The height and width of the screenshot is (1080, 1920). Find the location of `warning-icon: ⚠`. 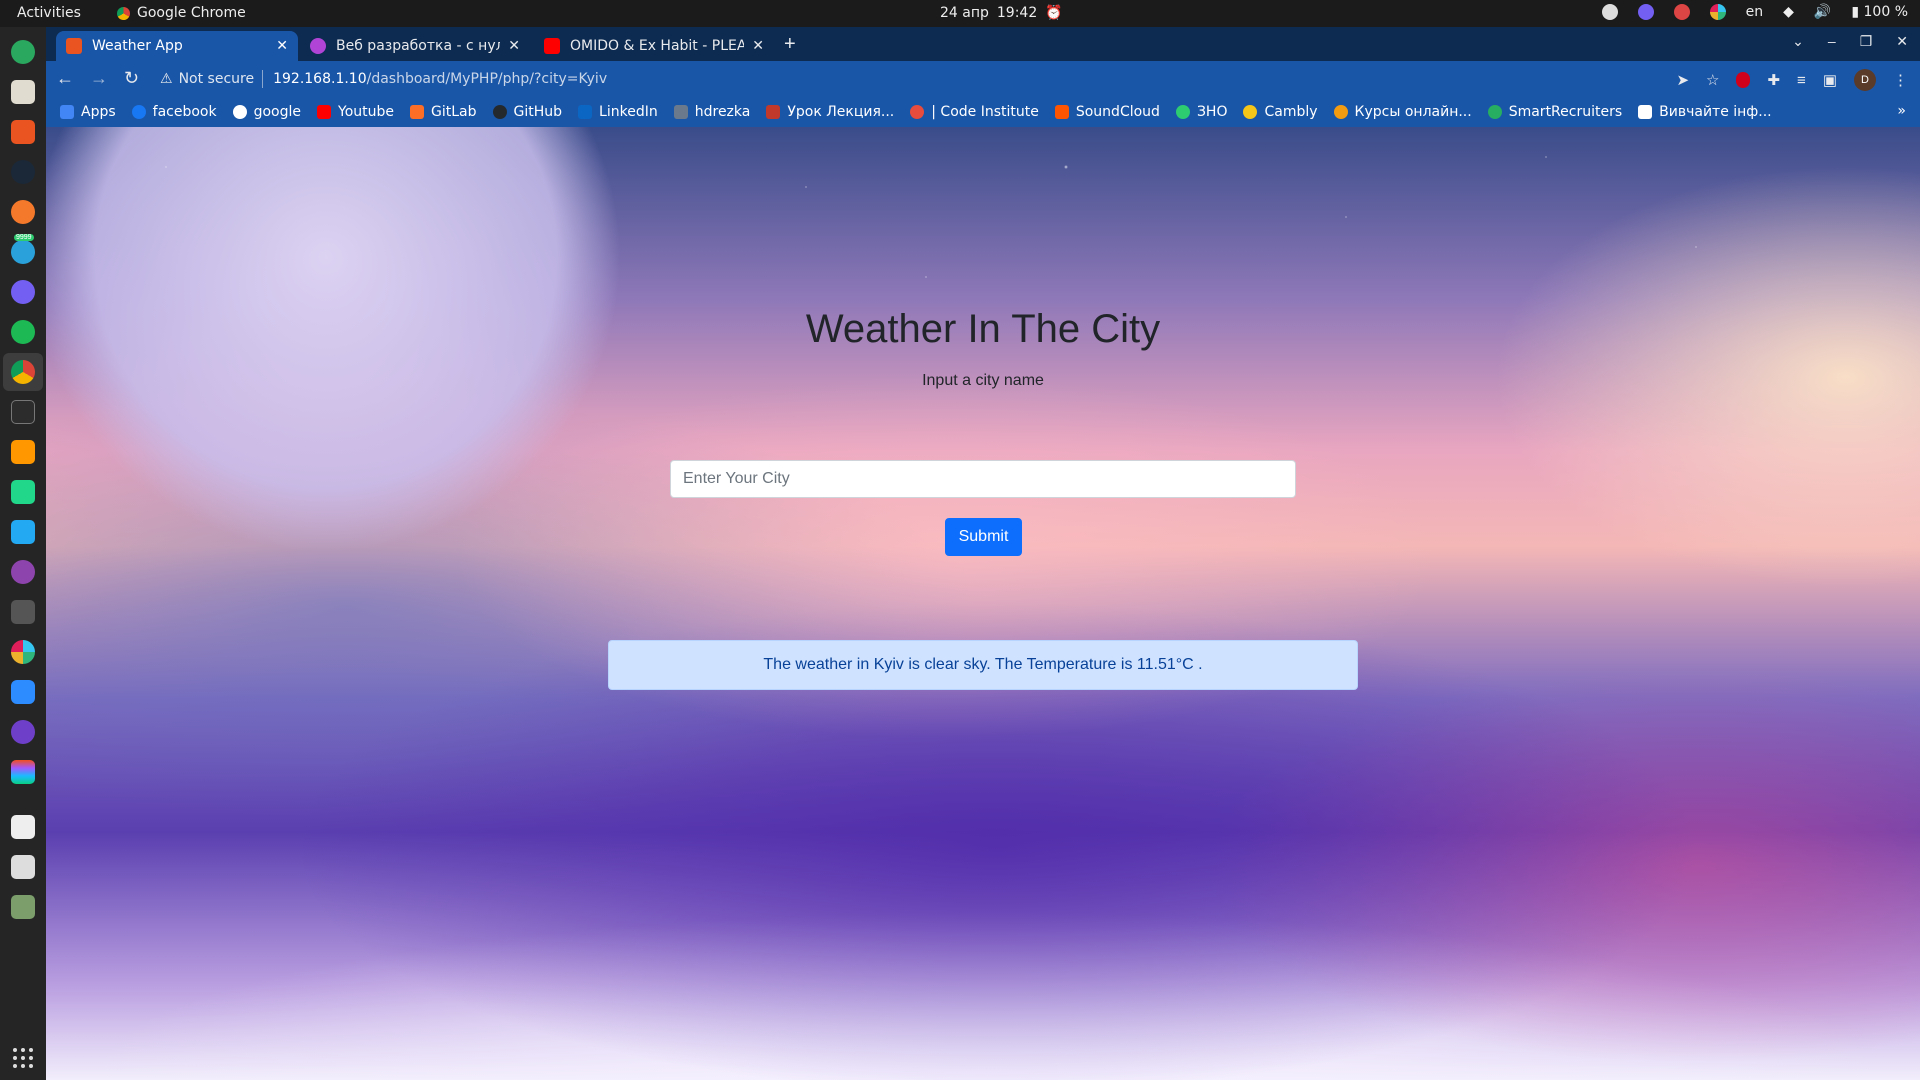

warning-icon: ⚠ is located at coordinates (166, 79).